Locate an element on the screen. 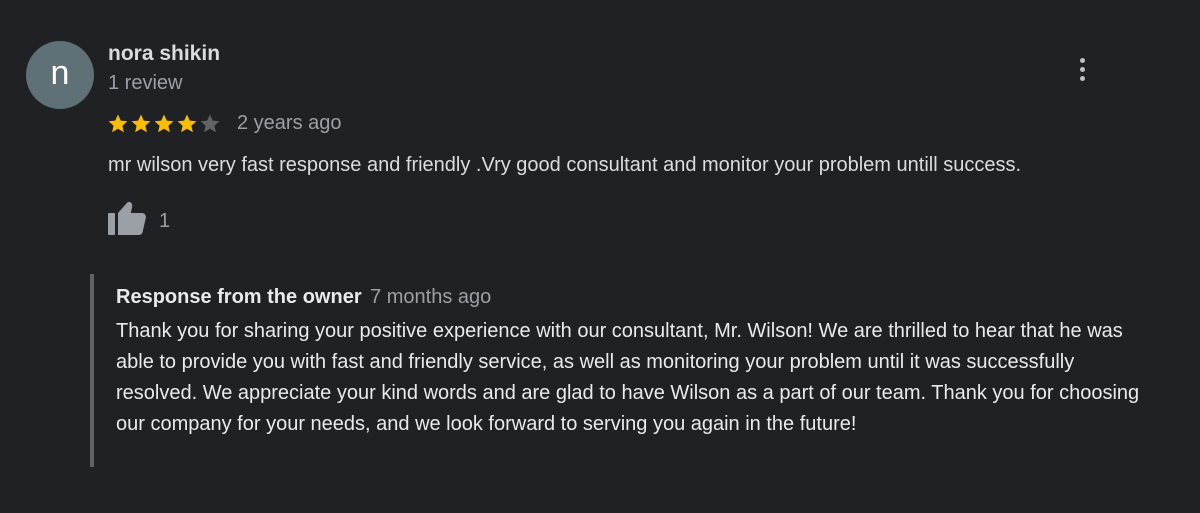 This screenshot has height=513, width=1200. owner-response-header: Response from the owner 7 months ago is located at coordinates (303, 297).